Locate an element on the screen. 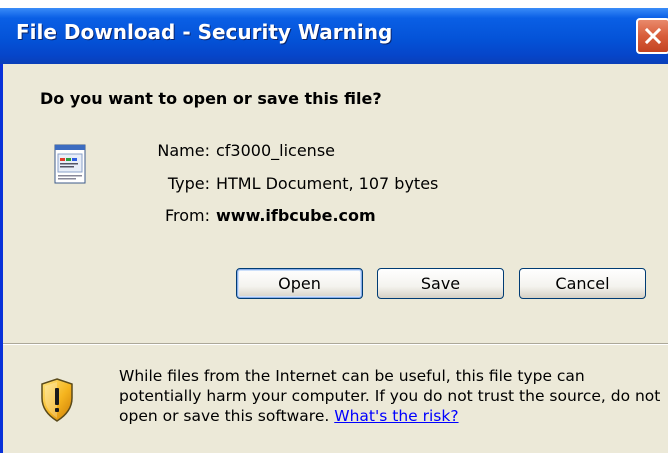  cancel-button: Cancel is located at coordinates (582, 283).